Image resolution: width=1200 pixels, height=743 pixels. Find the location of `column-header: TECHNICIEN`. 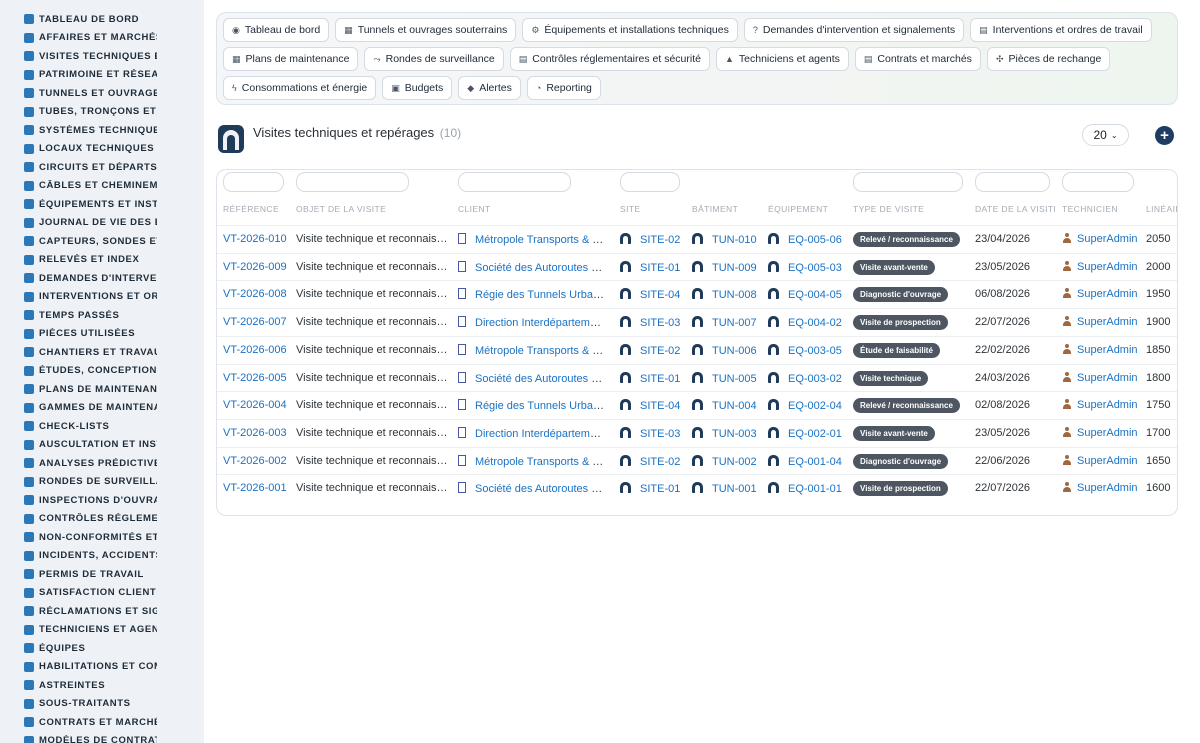

column-header: TECHNICIEN is located at coordinates (1101, 209).